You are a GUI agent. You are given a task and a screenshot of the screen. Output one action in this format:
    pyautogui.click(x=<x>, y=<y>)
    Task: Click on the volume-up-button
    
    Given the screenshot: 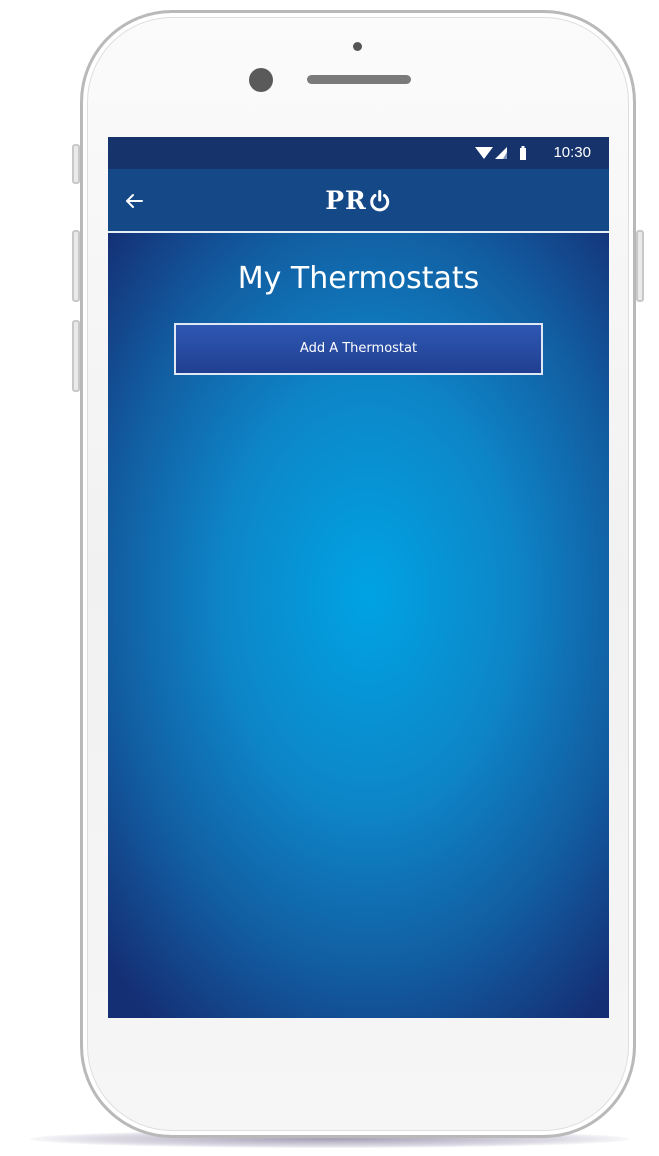 What is the action you would take?
    pyautogui.click(x=76, y=266)
    